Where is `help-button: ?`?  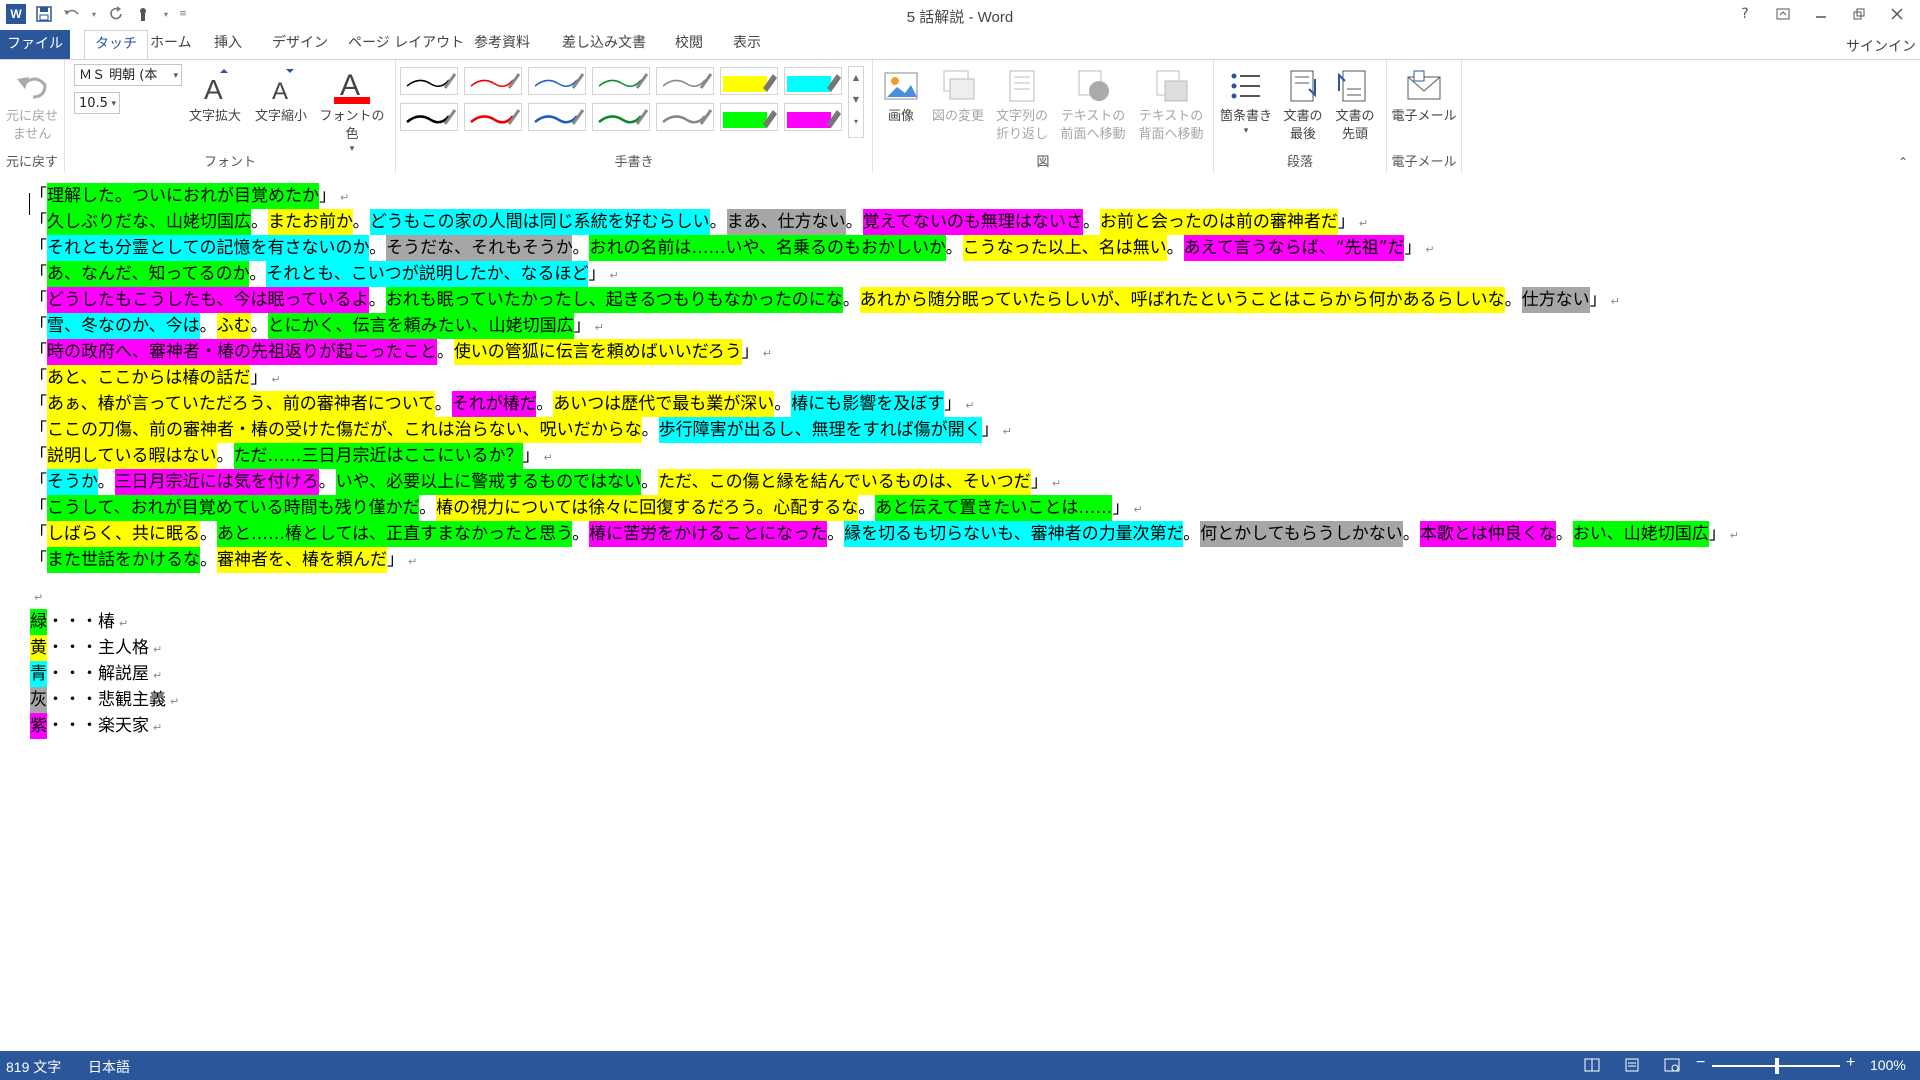
help-button: ? is located at coordinates (1745, 14).